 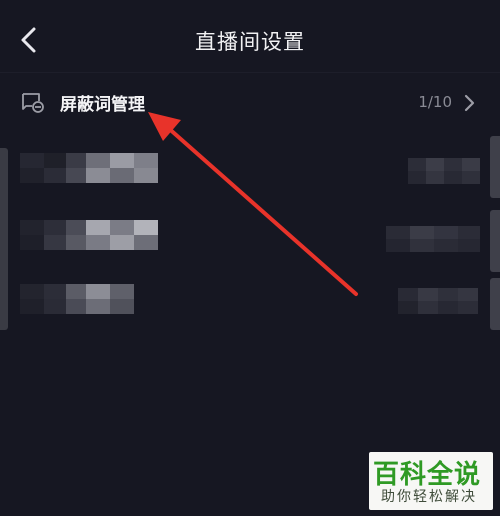 I want to click on blocked-words-row: 屏蔽词管理 1/10, so click(x=250, y=103).